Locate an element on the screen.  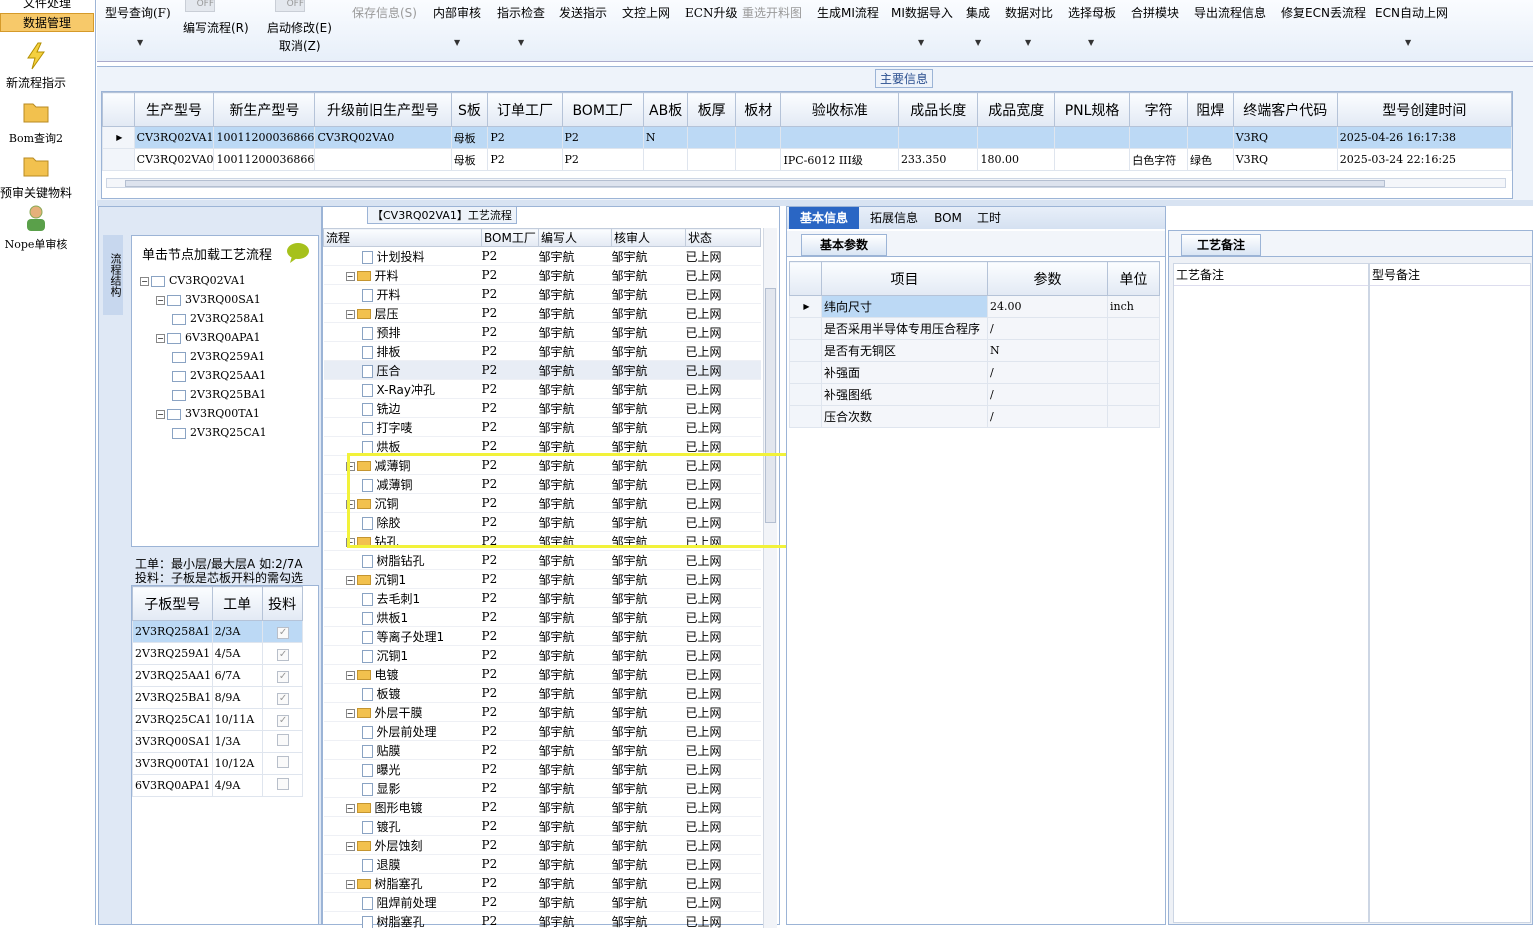
nav-data-management: 数据管理 is located at coordinates (47, 22).